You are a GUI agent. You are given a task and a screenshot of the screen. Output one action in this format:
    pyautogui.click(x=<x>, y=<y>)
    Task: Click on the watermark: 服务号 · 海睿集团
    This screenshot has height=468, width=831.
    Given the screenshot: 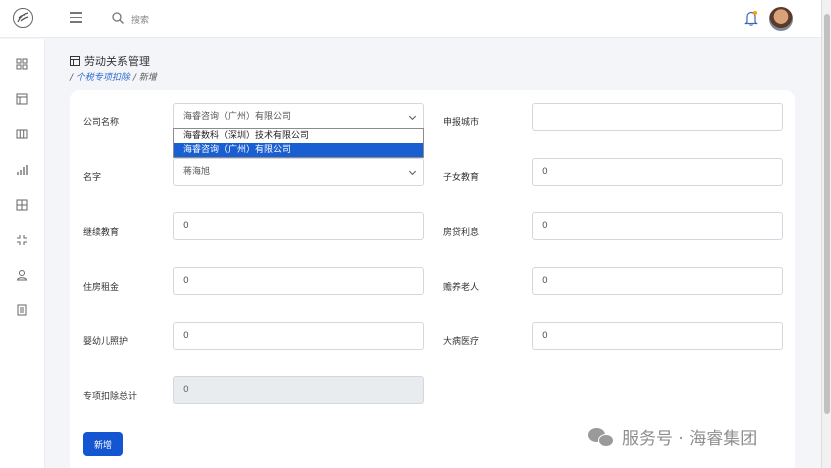 What is the action you would take?
    pyautogui.click(x=672, y=436)
    